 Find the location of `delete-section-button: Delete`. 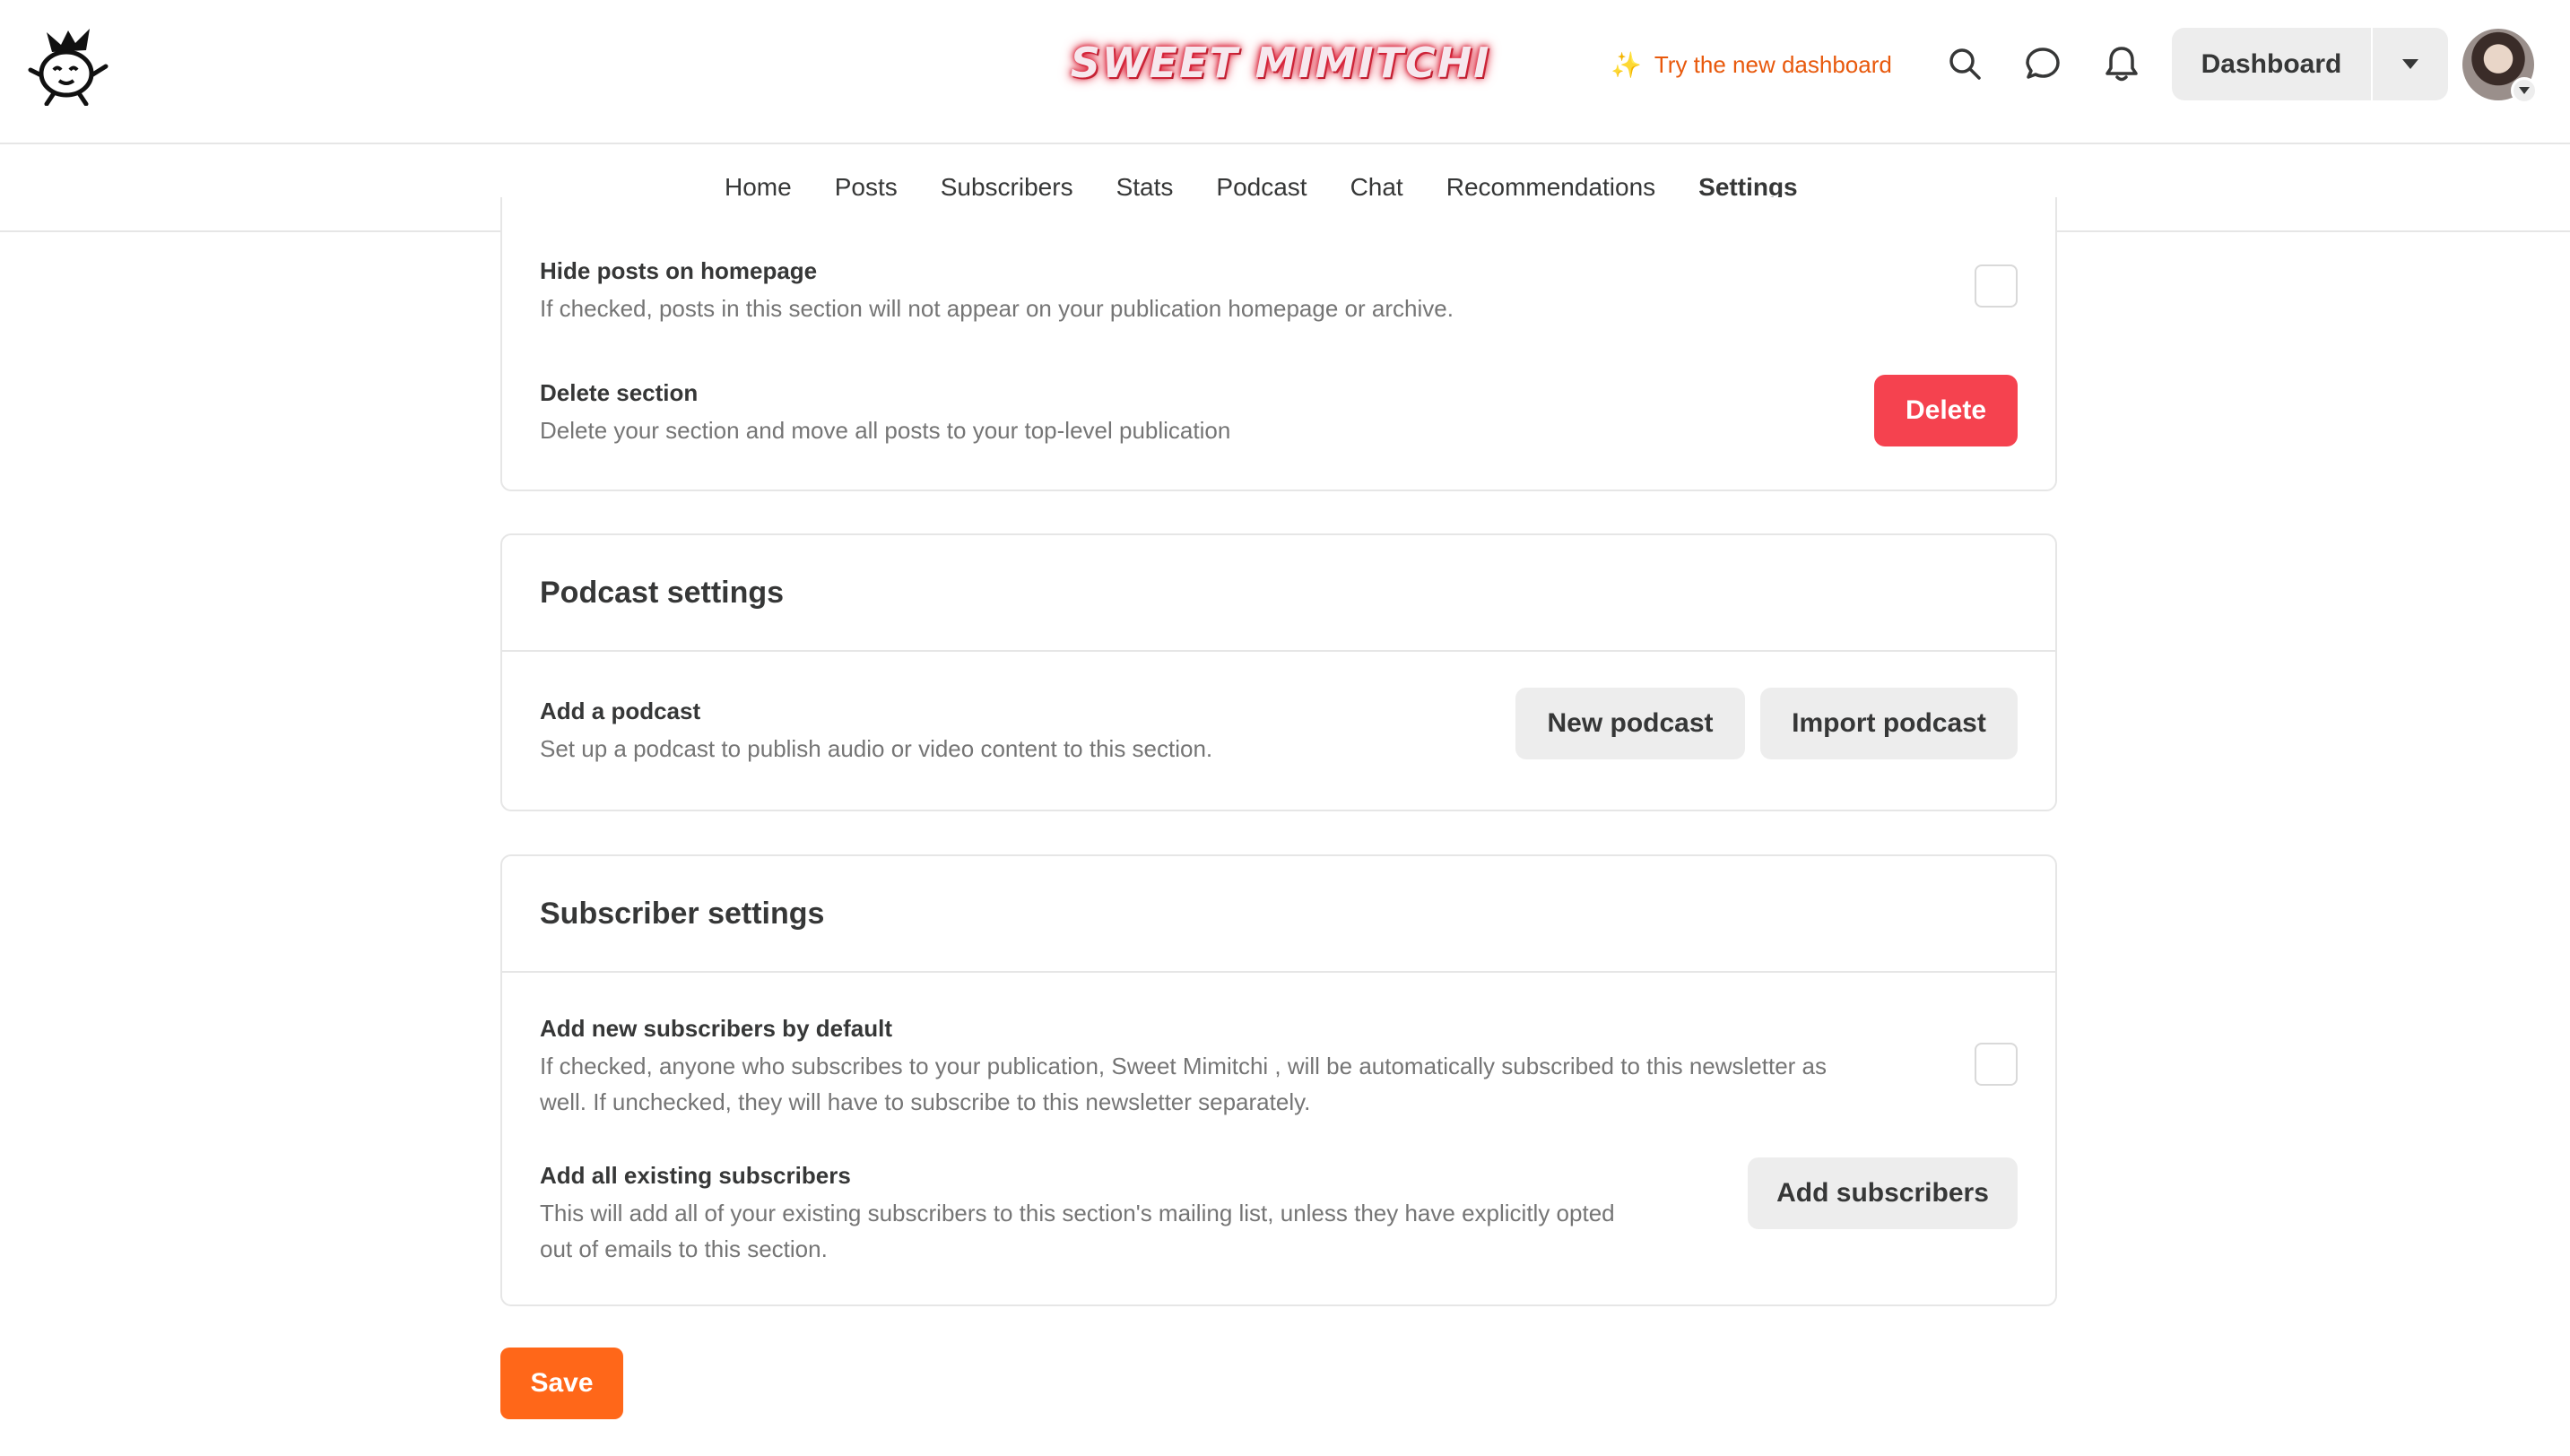

delete-section-button: Delete is located at coordinates (1946, 411).